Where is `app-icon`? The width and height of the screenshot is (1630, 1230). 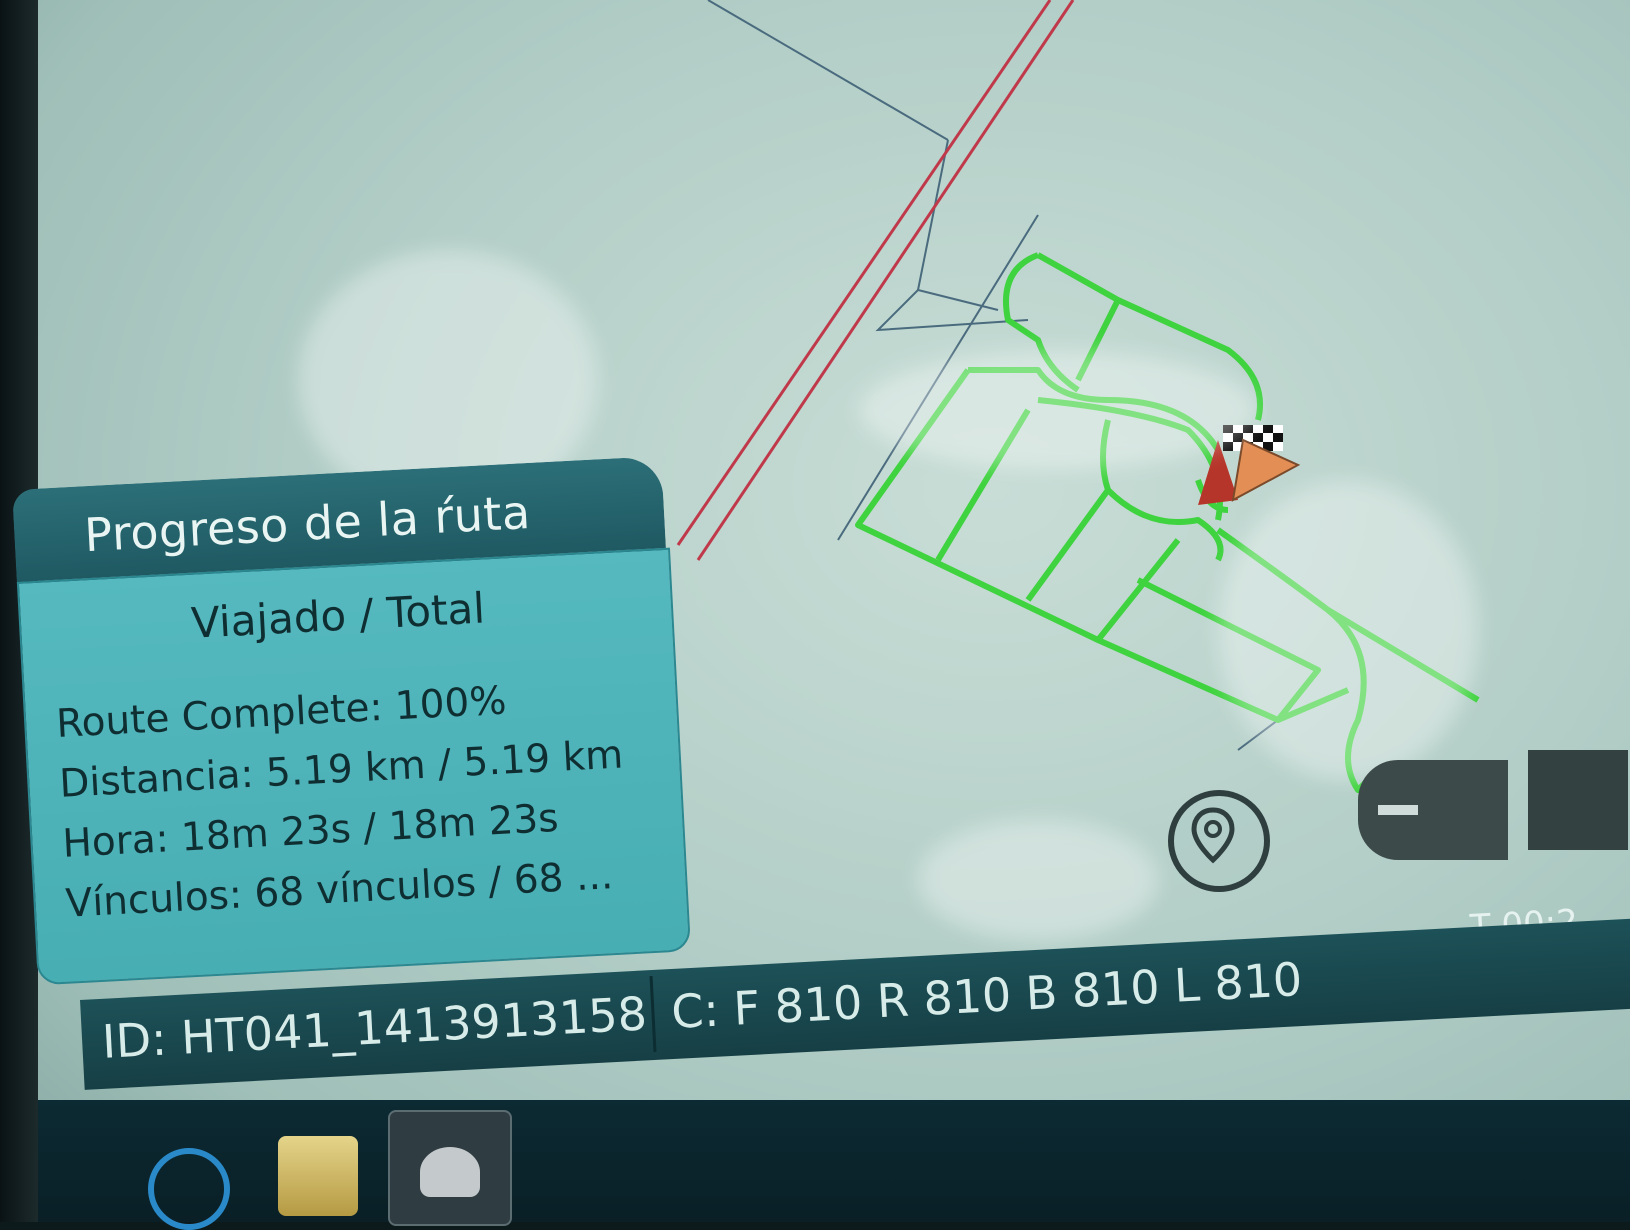
app-icon is located at coordinates (450, 1168).